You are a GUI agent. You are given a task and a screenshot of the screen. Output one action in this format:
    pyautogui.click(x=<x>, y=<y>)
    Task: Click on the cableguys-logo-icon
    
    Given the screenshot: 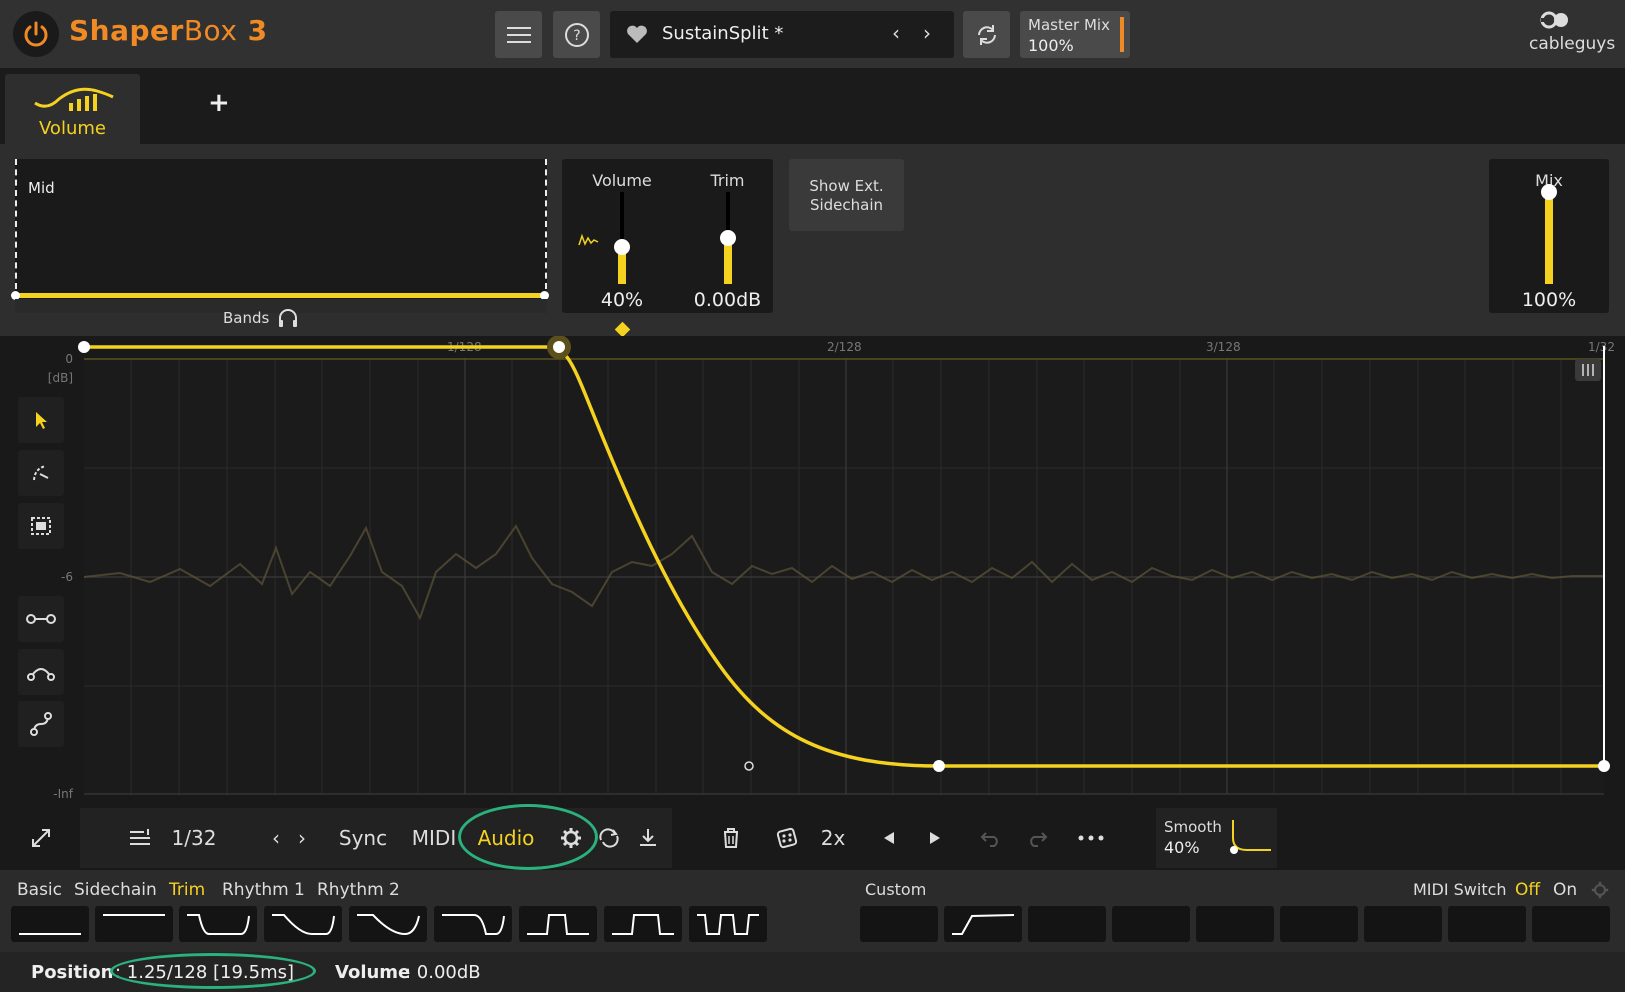 What is the action you would take?
    pyautogui.click(x=1554, y=20)
    